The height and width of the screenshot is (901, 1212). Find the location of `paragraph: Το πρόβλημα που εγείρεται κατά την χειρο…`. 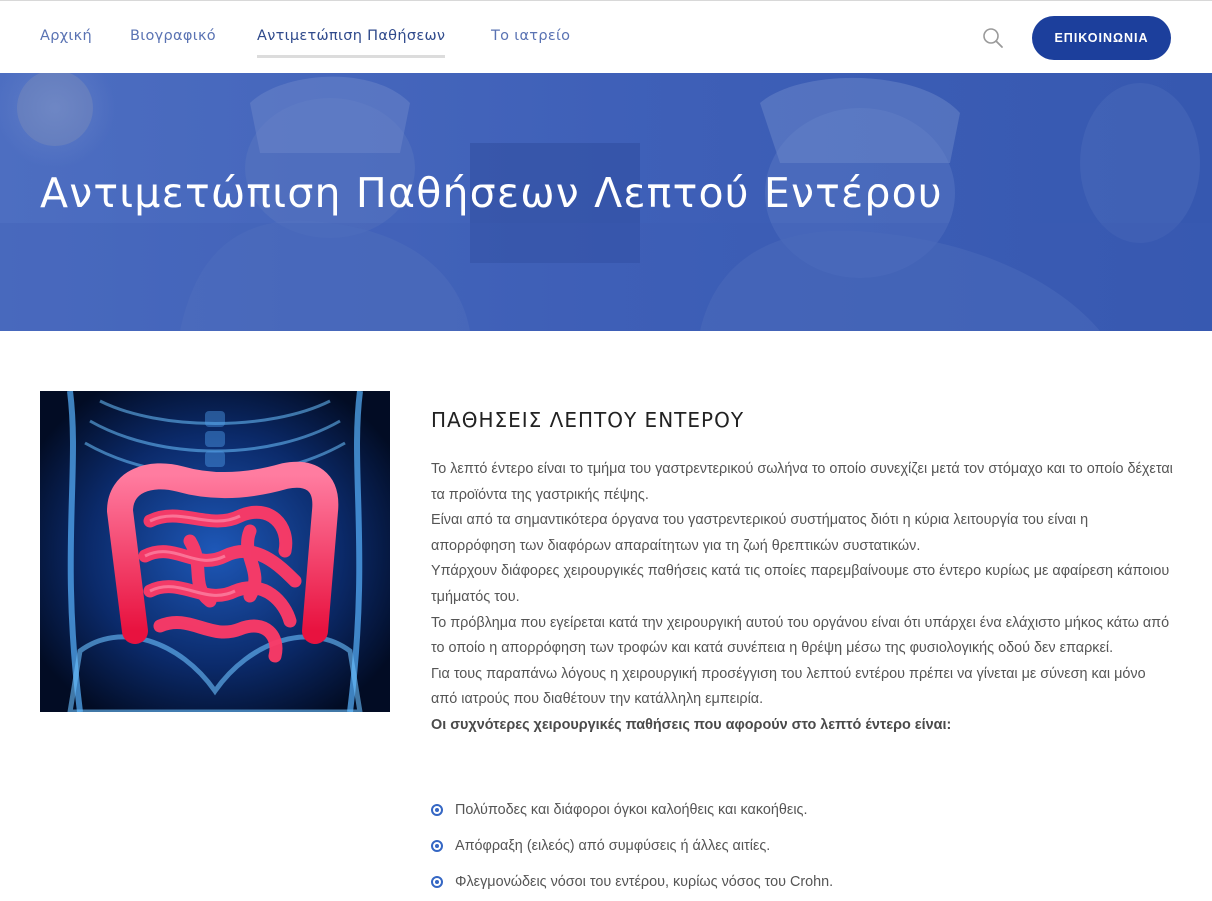

paragraph: Το πρόβλημα που εγείρεται κατά την χειρο… is located at coordinates (800, 635).